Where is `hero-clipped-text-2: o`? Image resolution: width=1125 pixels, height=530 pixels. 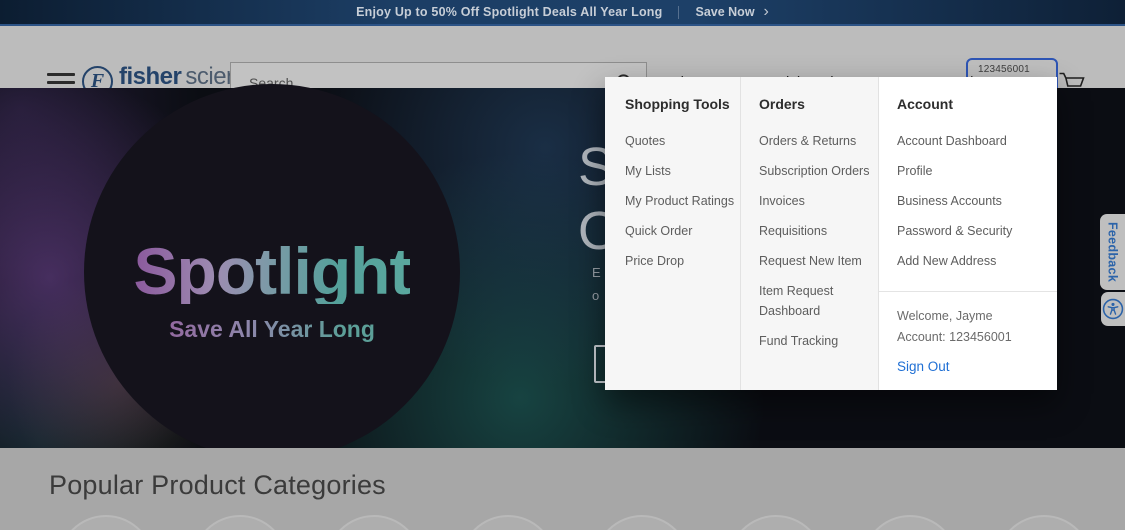
hero-clipped-text-2: o is located at coordinates (596, 295).